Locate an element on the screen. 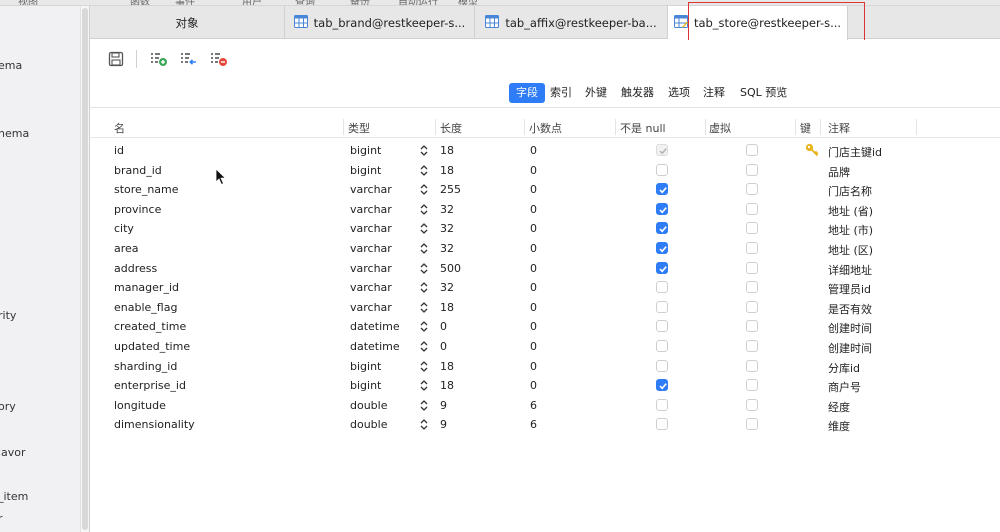 This screenshot has height=532, width=1000. table-row: area varchar 32 0 地址 (区) is located at coordinates (545, 249).